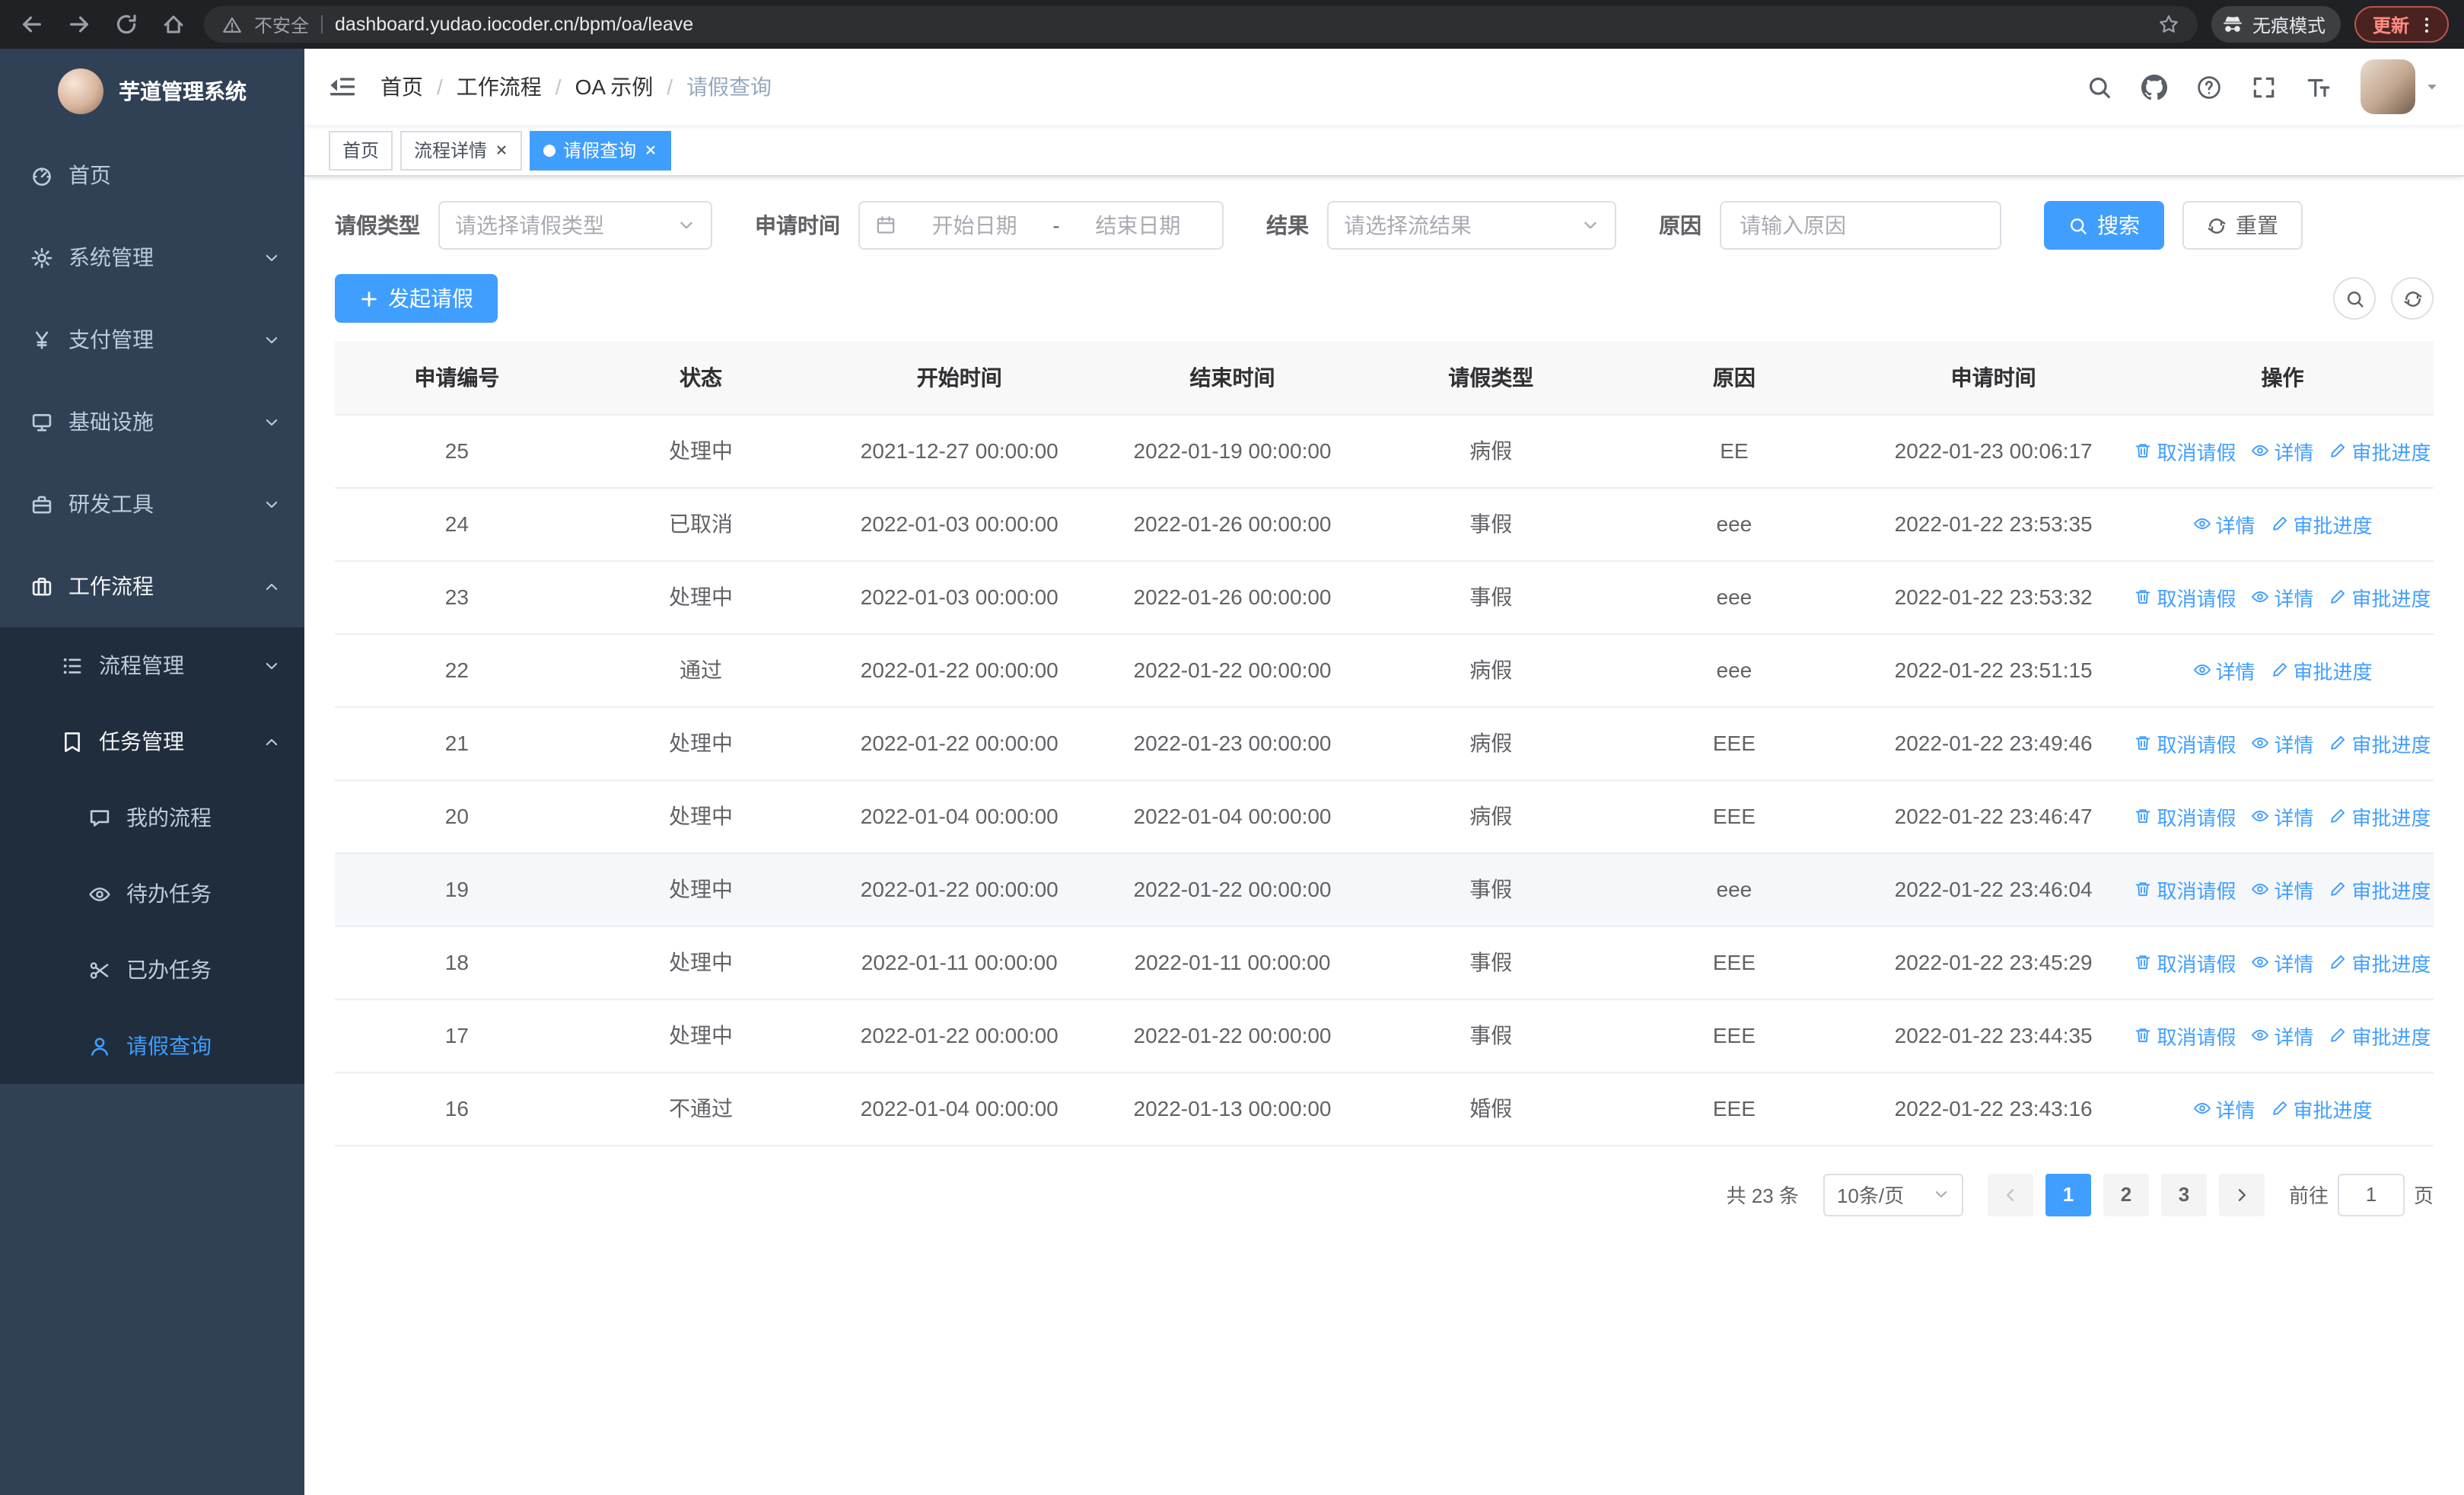  I want to click on cell-reason: eee, so click(1734, 597).